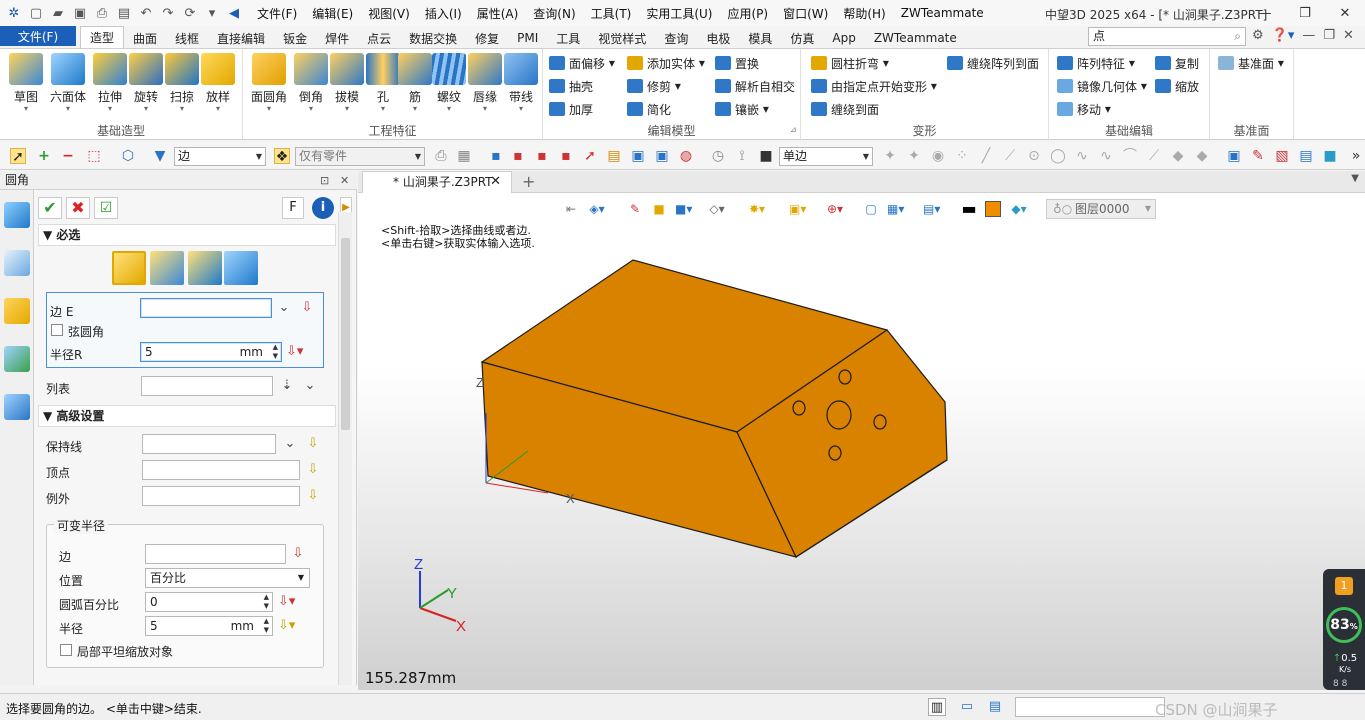 The width and height of the screenshot is (1365, 720). I want to click on deform-from-point-button: 由指定点开始变形 ▾, so click(874, 86).